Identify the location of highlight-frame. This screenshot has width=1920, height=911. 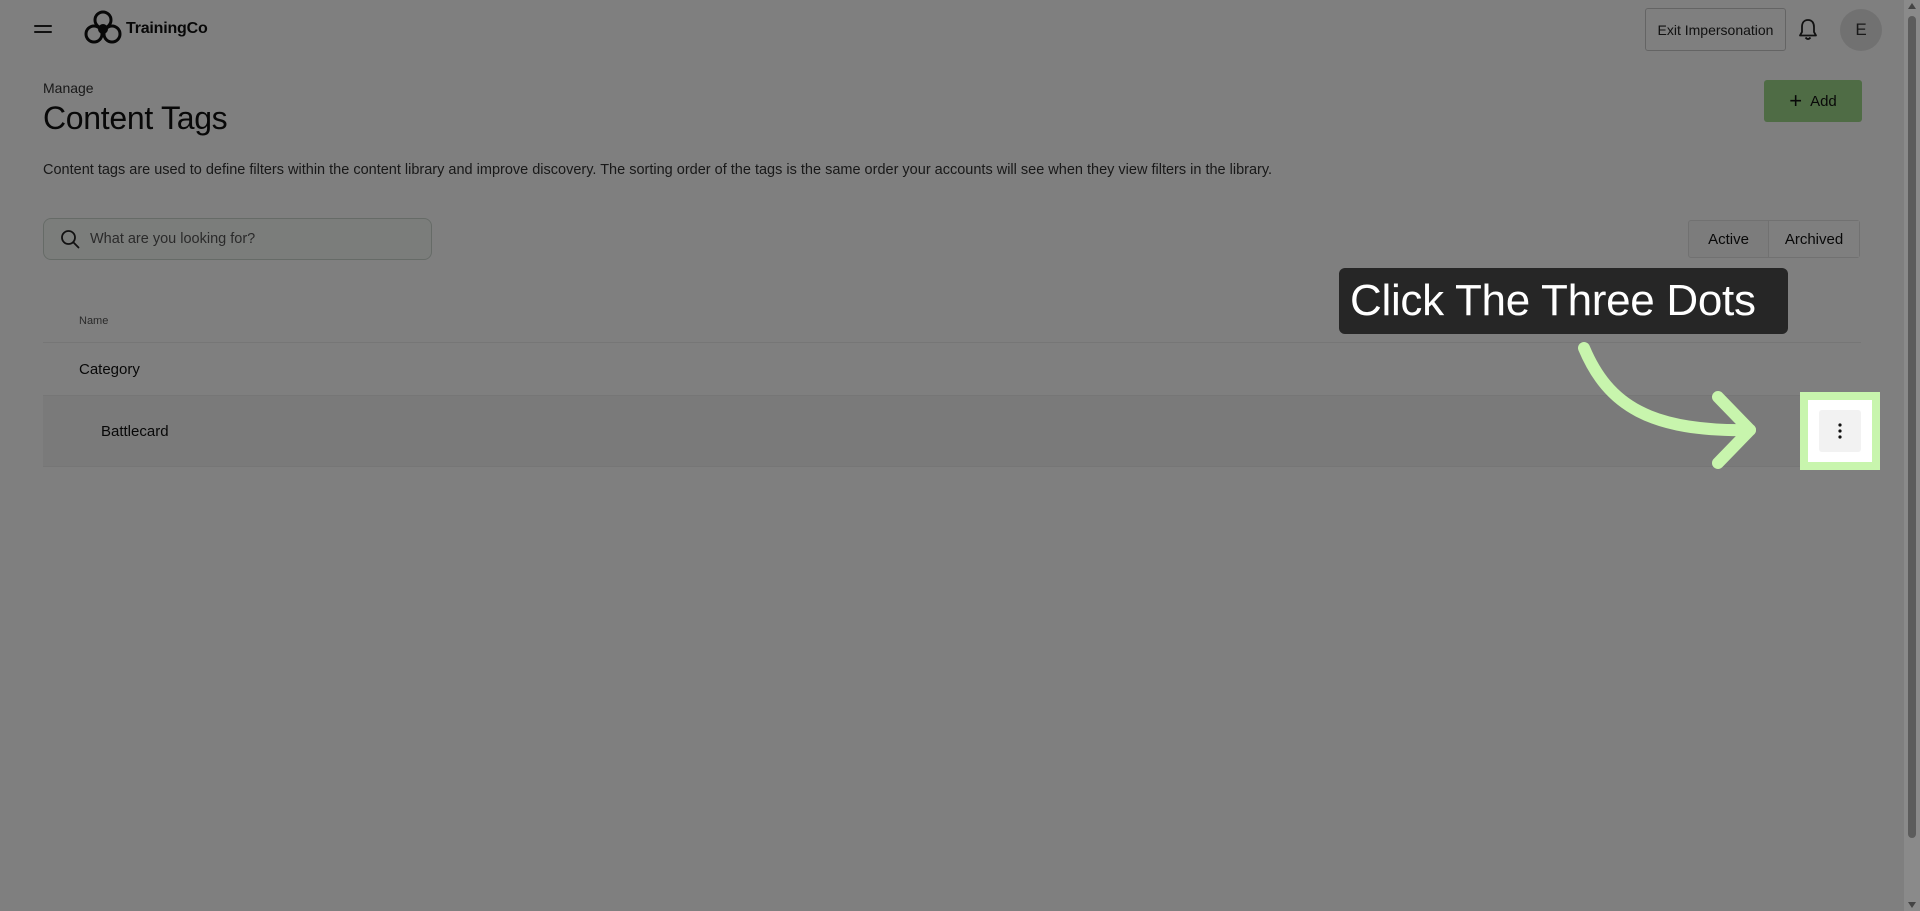
(1840, 431).